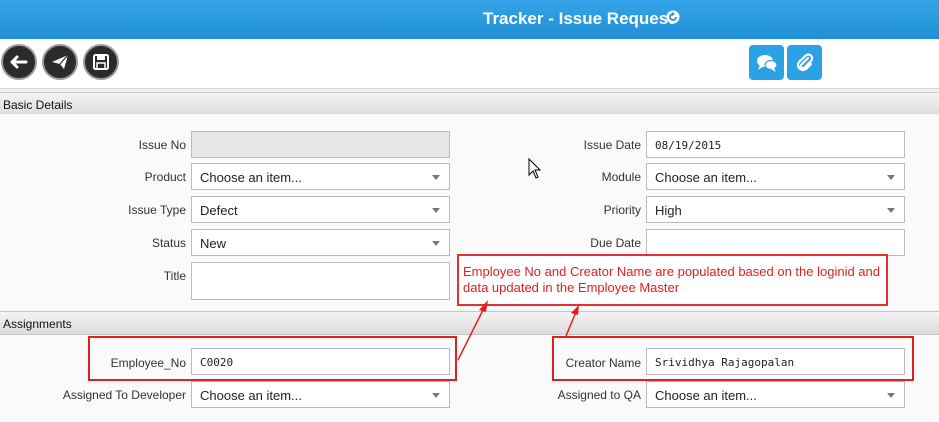  What do you see at coordinates (612, 145) in the screenshot?
I see `issue-date-label: Issue Date` at bounding box center [612, 145].